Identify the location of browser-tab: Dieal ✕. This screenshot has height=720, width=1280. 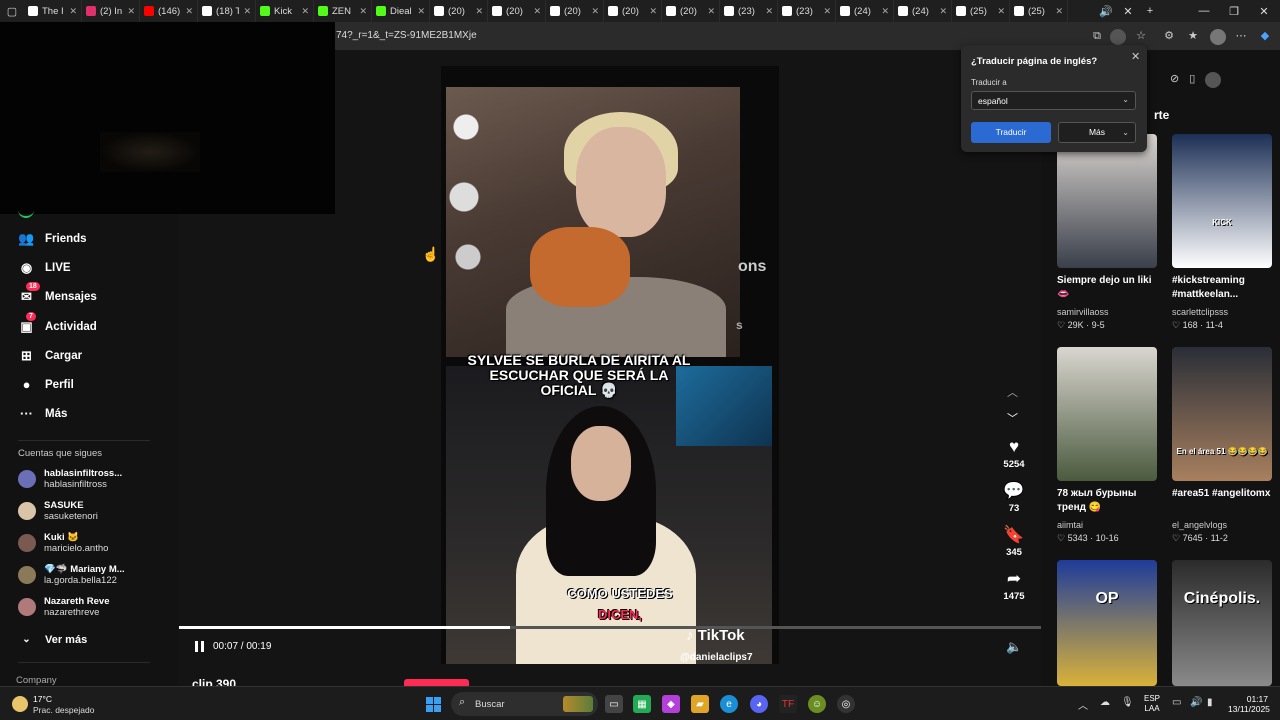
(401, 11).